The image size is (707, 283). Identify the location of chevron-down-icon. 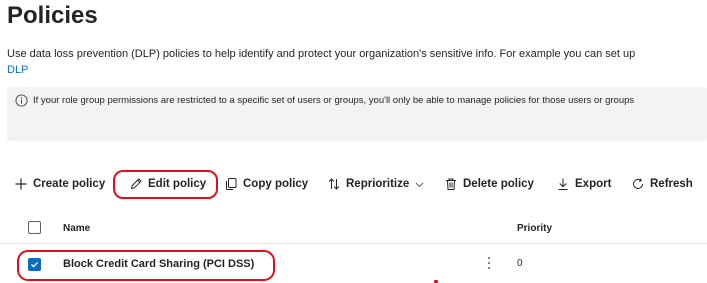
(419, 184).